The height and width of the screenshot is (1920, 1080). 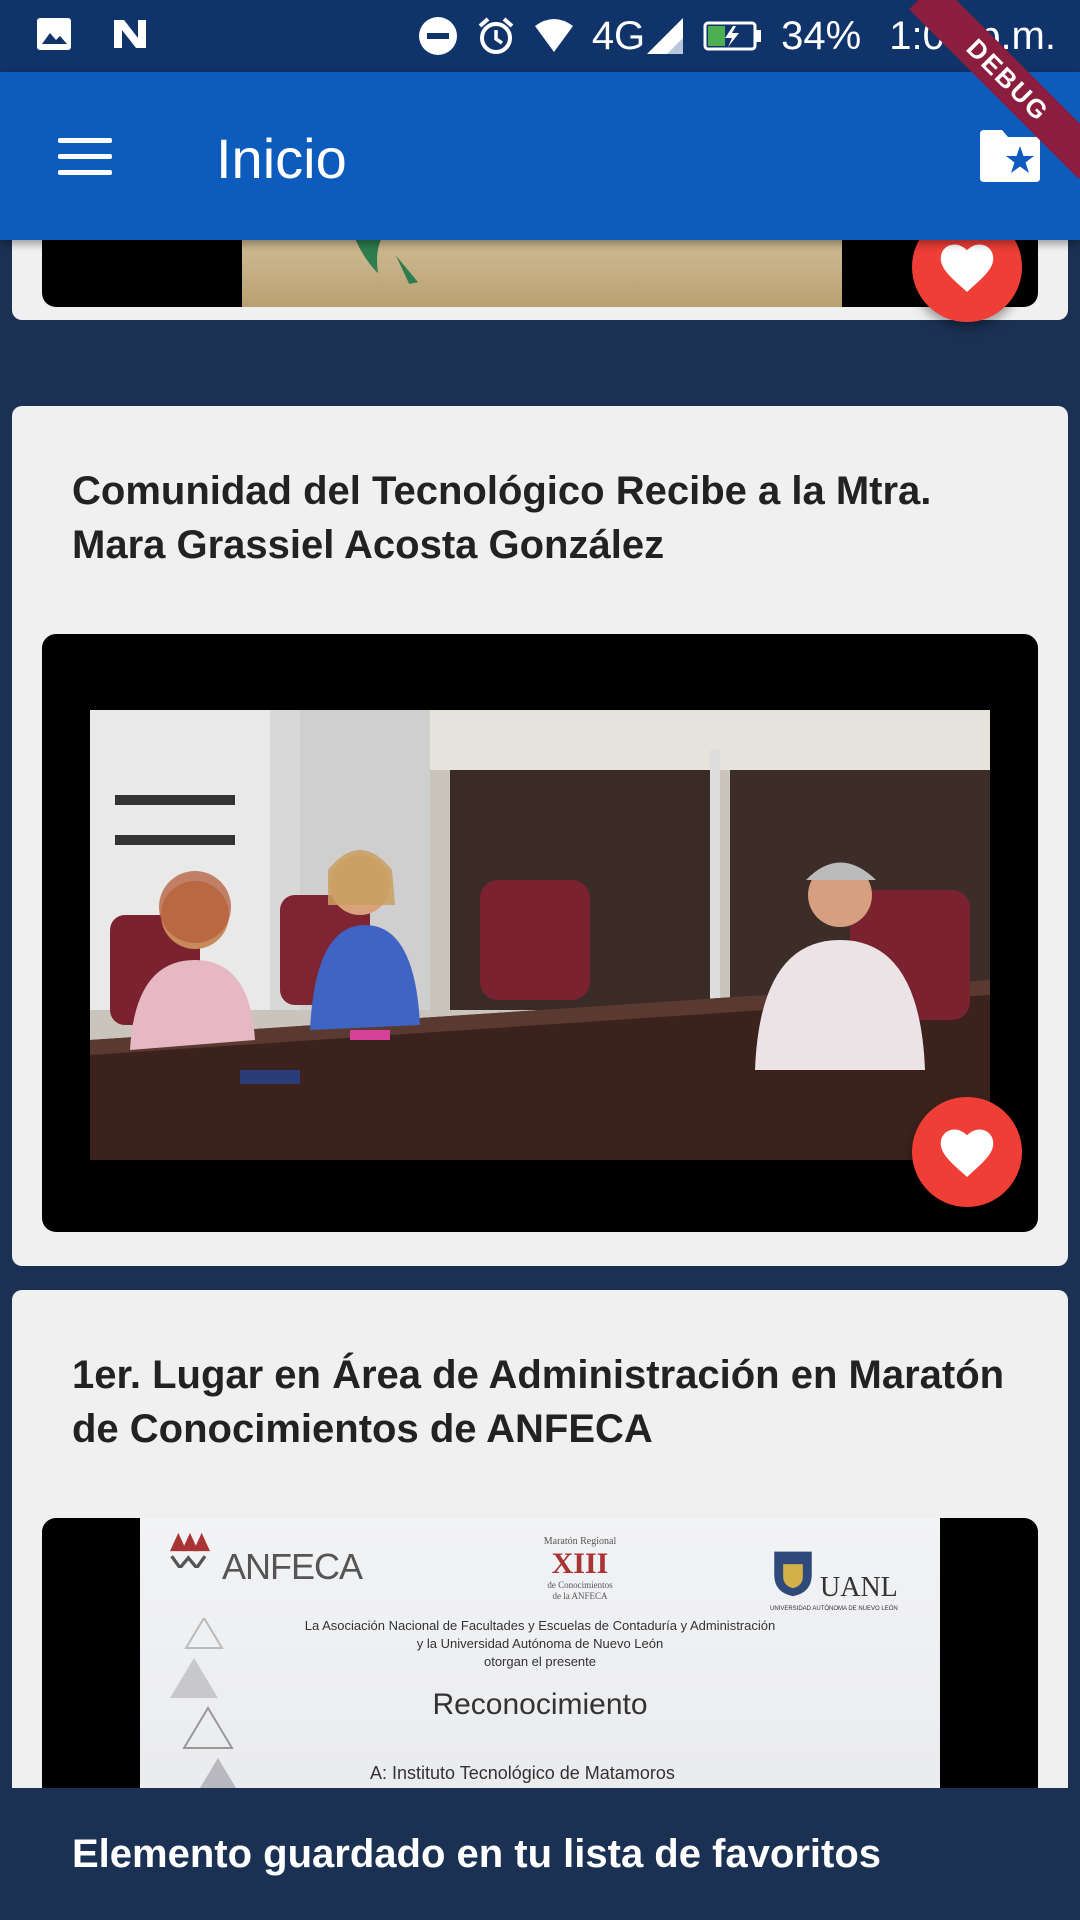 I want to click on page-title: Inicio, so click(x=281, y=158).